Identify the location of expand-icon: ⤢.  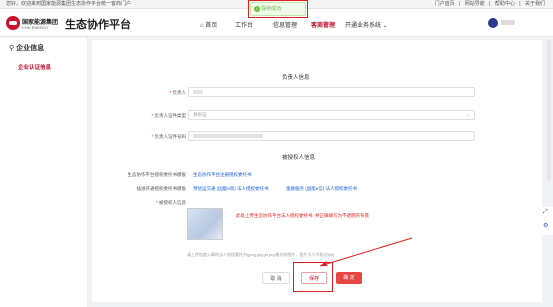
(545, 212).